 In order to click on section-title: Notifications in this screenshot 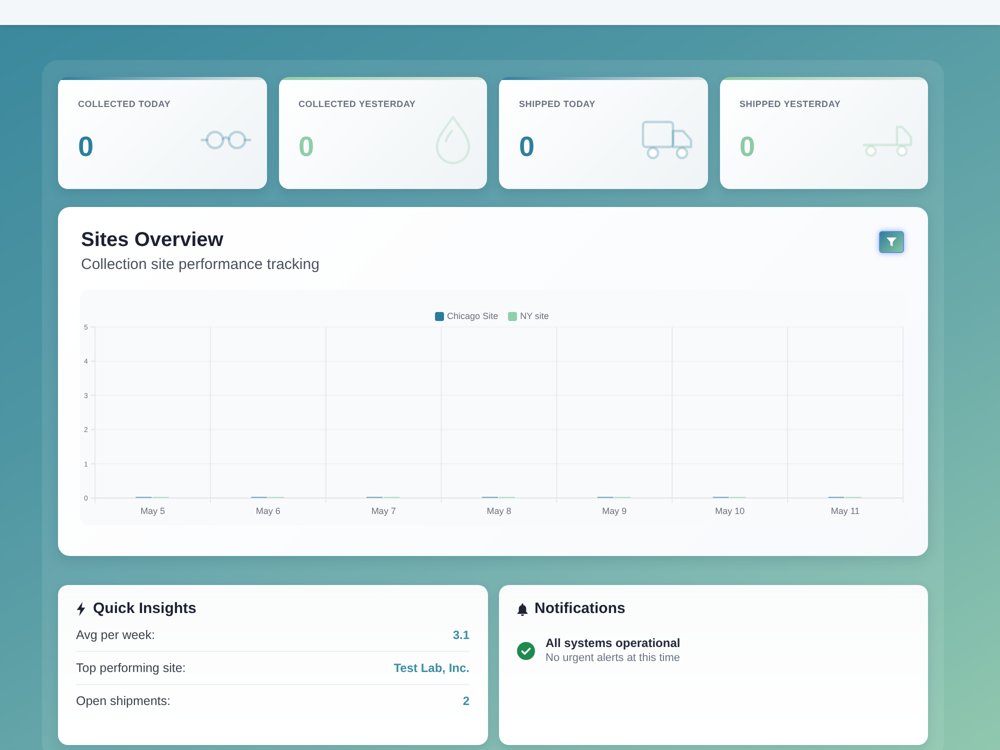, I will do `click(580, 609)`.